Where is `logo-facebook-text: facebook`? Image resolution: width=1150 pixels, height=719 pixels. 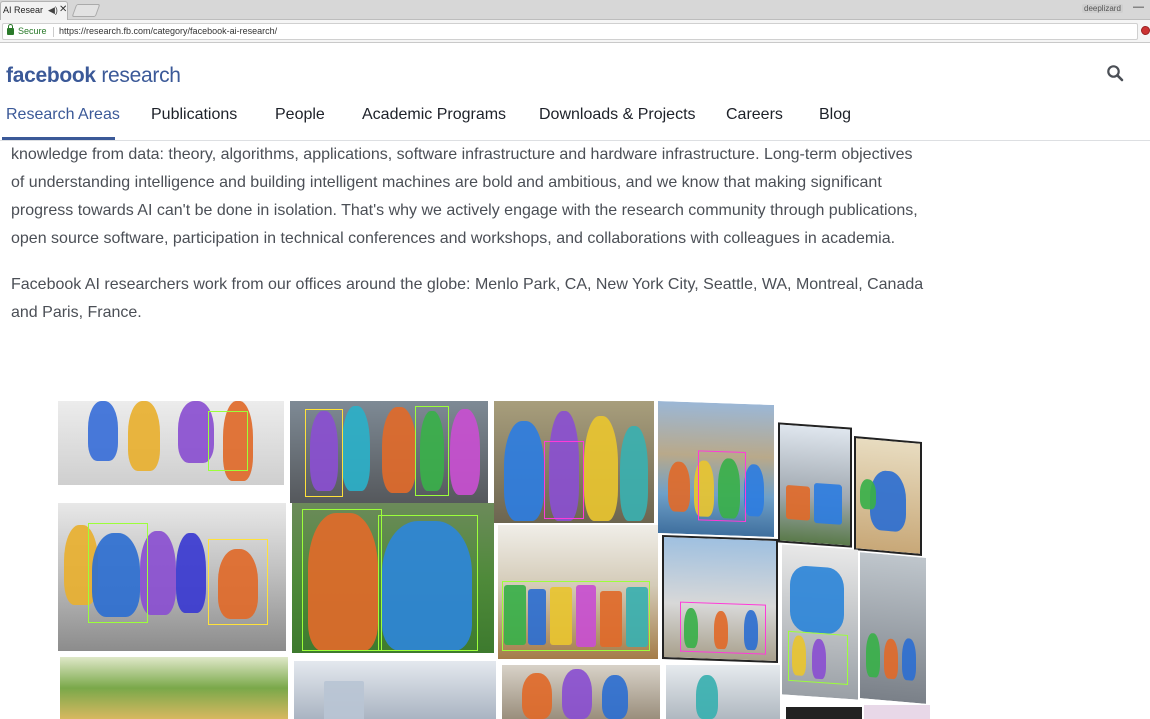 logo-facebook-text: facebook is located at coordinates (51, 75).